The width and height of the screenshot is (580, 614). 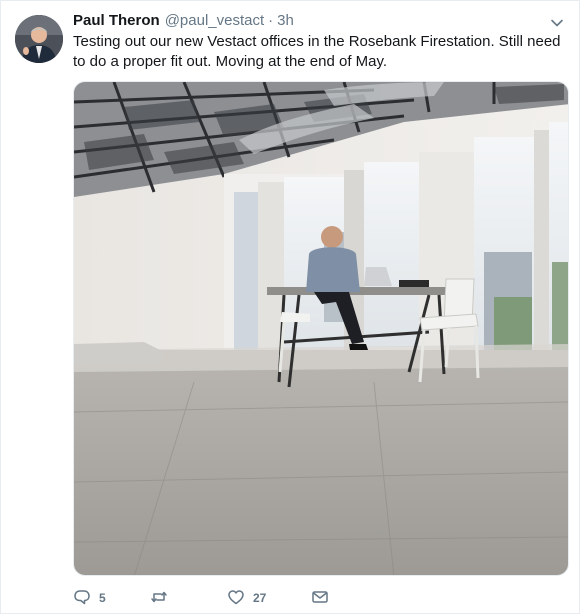 I want to click on reply-button: 5, so click(x=111, y=598).